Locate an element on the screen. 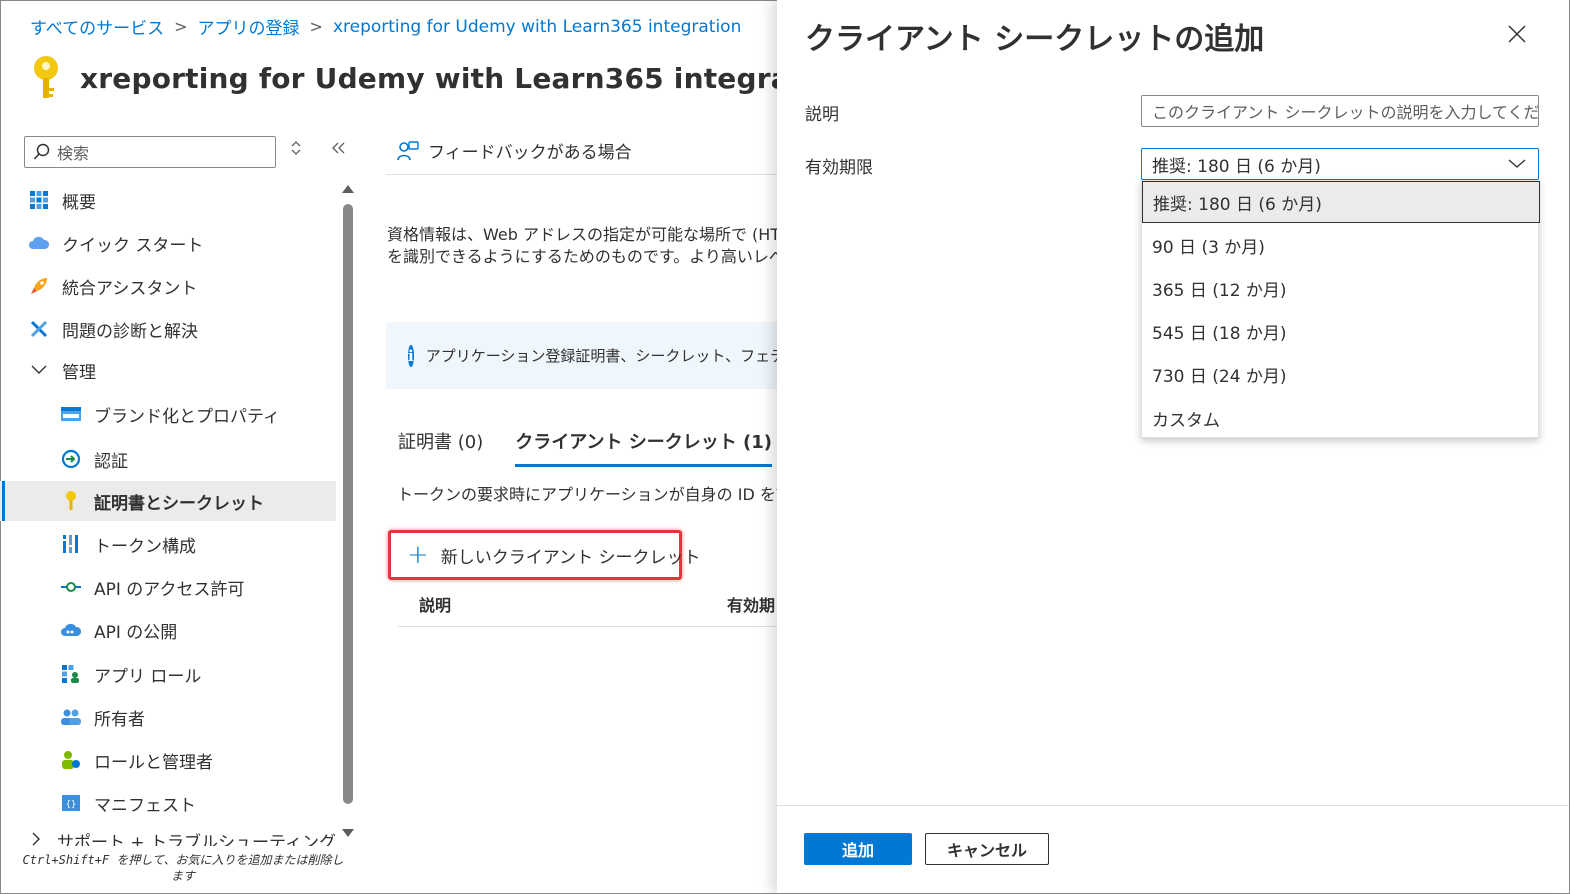 This screenshot has width=1570, height=894. sidebar-item-label: 問題の診断と解決 is located at coordinates (130, 331).